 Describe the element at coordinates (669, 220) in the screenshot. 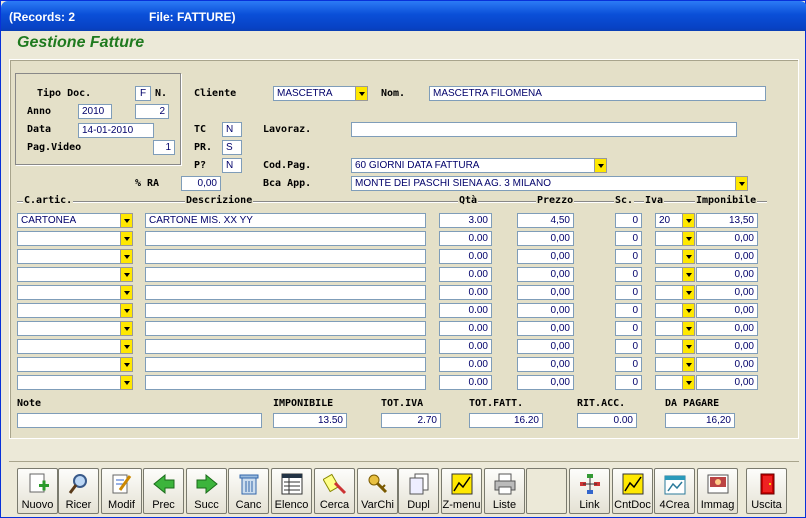

I see `row-iva-field: 20` at that location.